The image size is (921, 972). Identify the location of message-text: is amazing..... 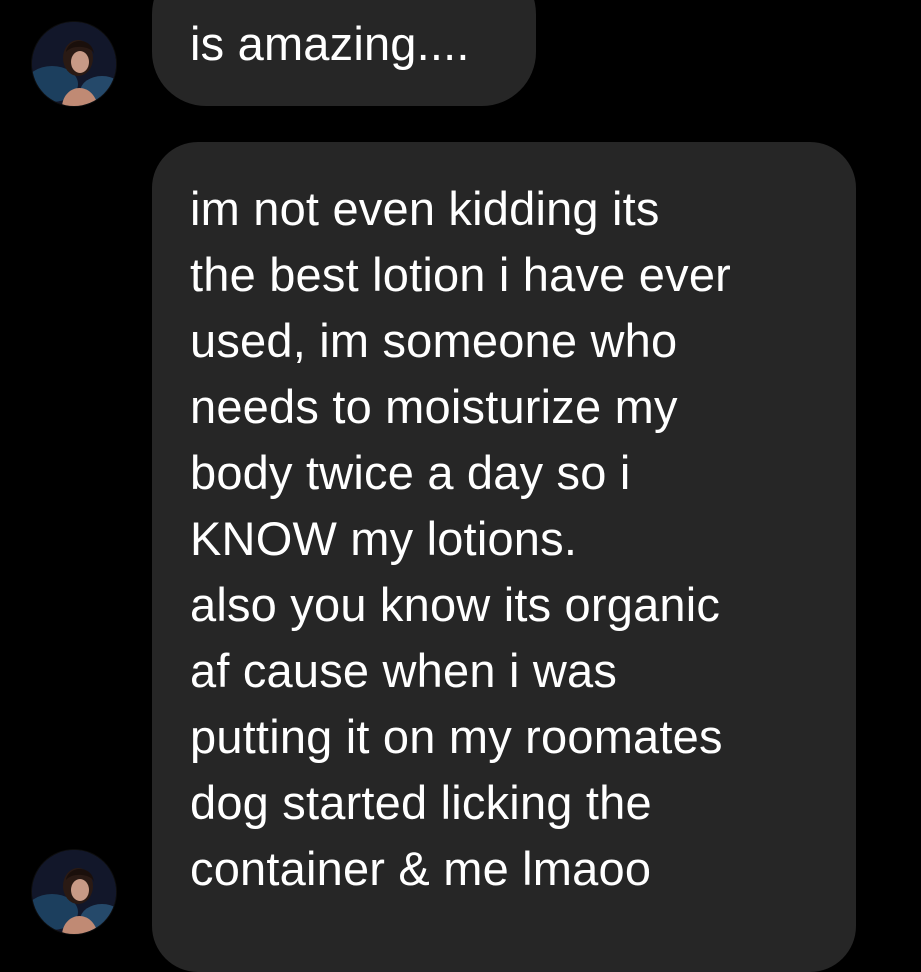
(330, 43).